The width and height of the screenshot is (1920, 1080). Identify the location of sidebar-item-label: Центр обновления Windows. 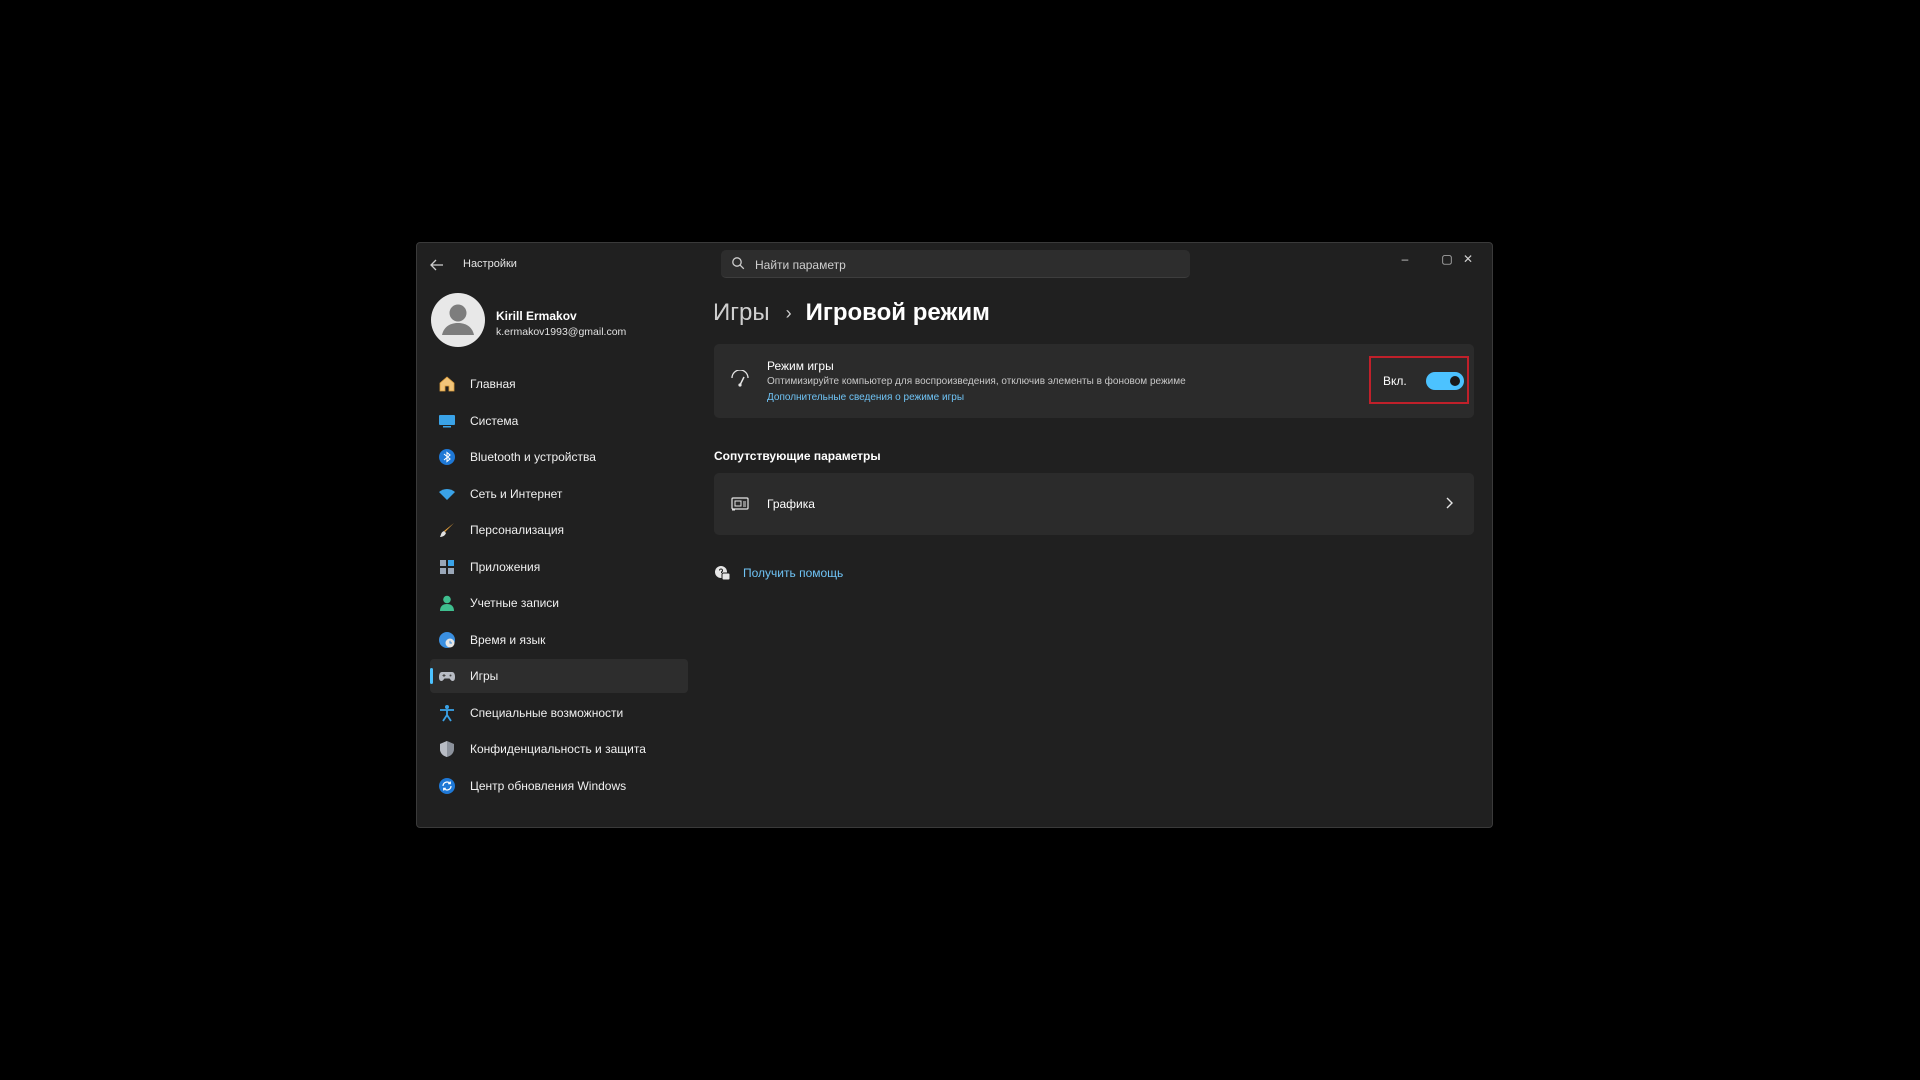
(548, 785).